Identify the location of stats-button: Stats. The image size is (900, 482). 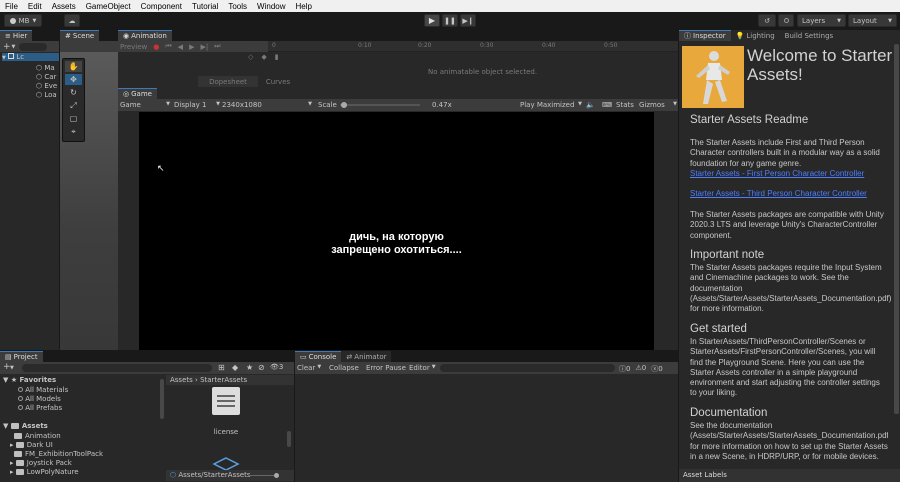
(625, 105).